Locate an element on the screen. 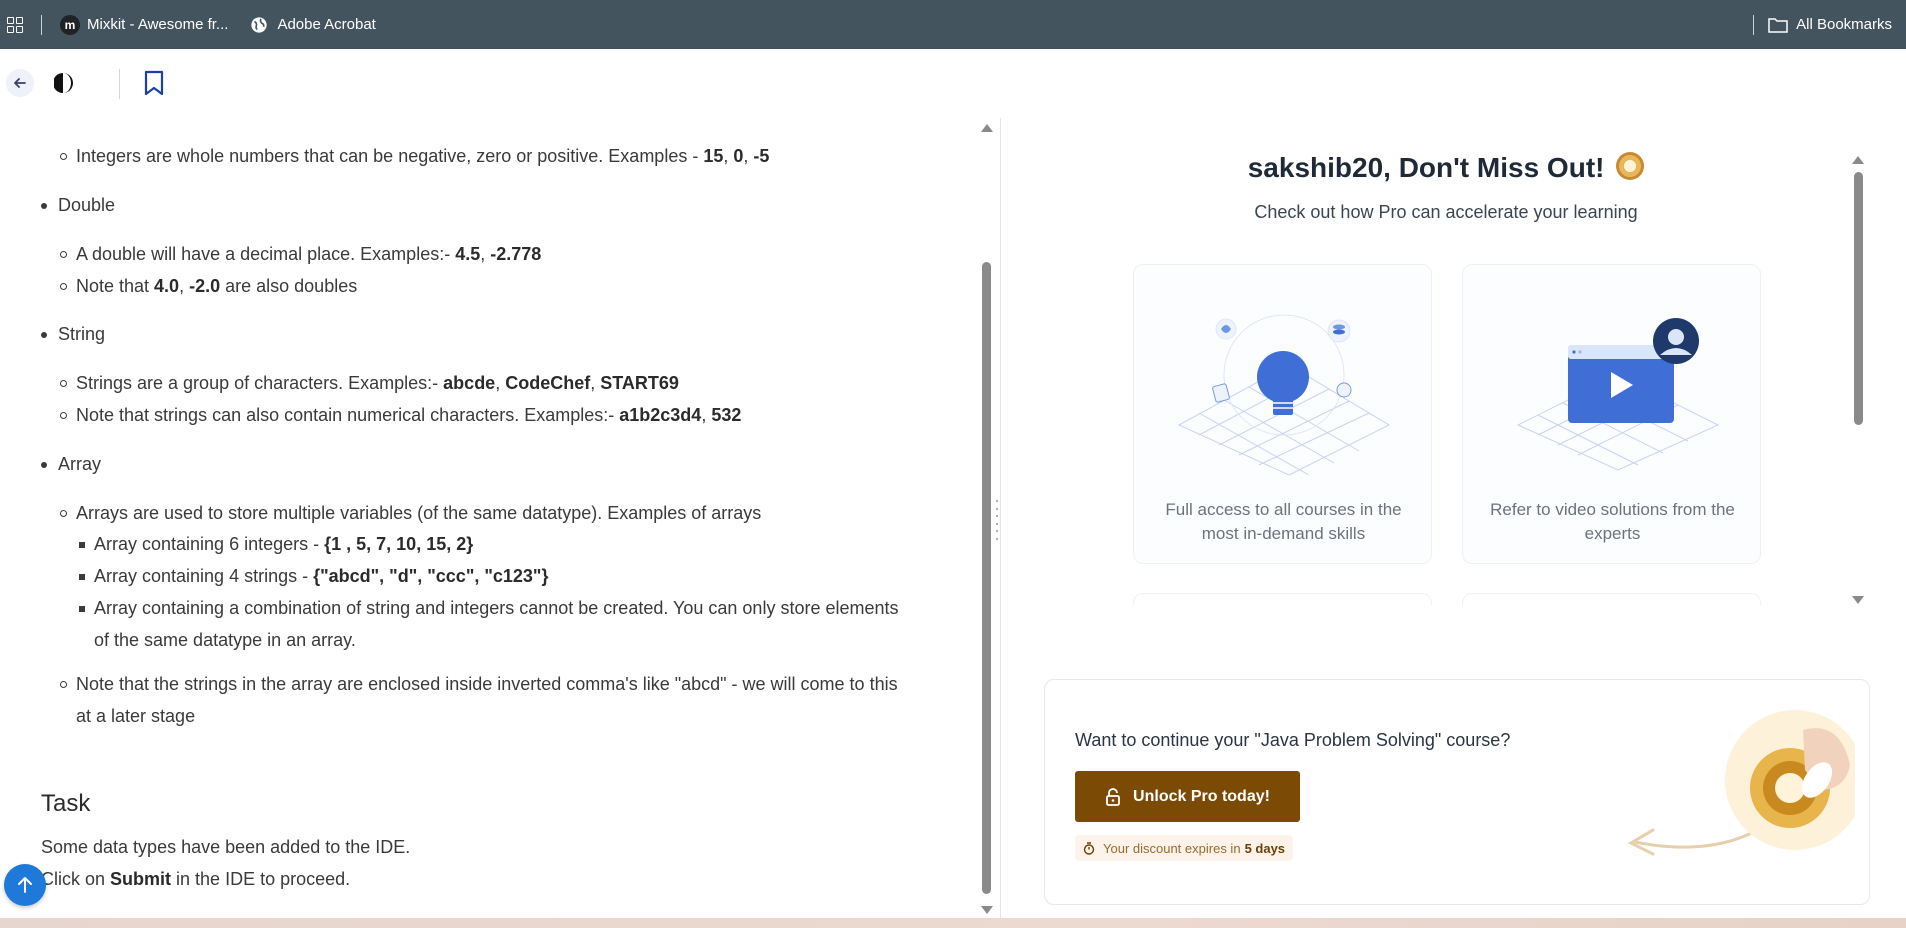 The height and width of the screenshot is (928, 1906). promo-scrollbar is located at coordinates (1858, 379).